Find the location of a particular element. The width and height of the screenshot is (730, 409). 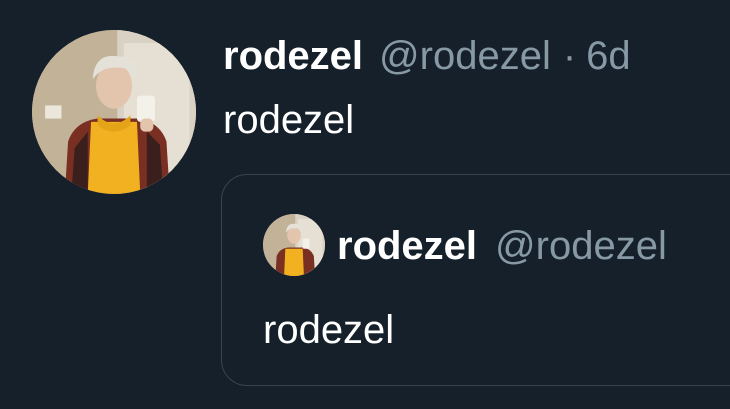

timestamp: 6d is located at coordinates (608, 56).